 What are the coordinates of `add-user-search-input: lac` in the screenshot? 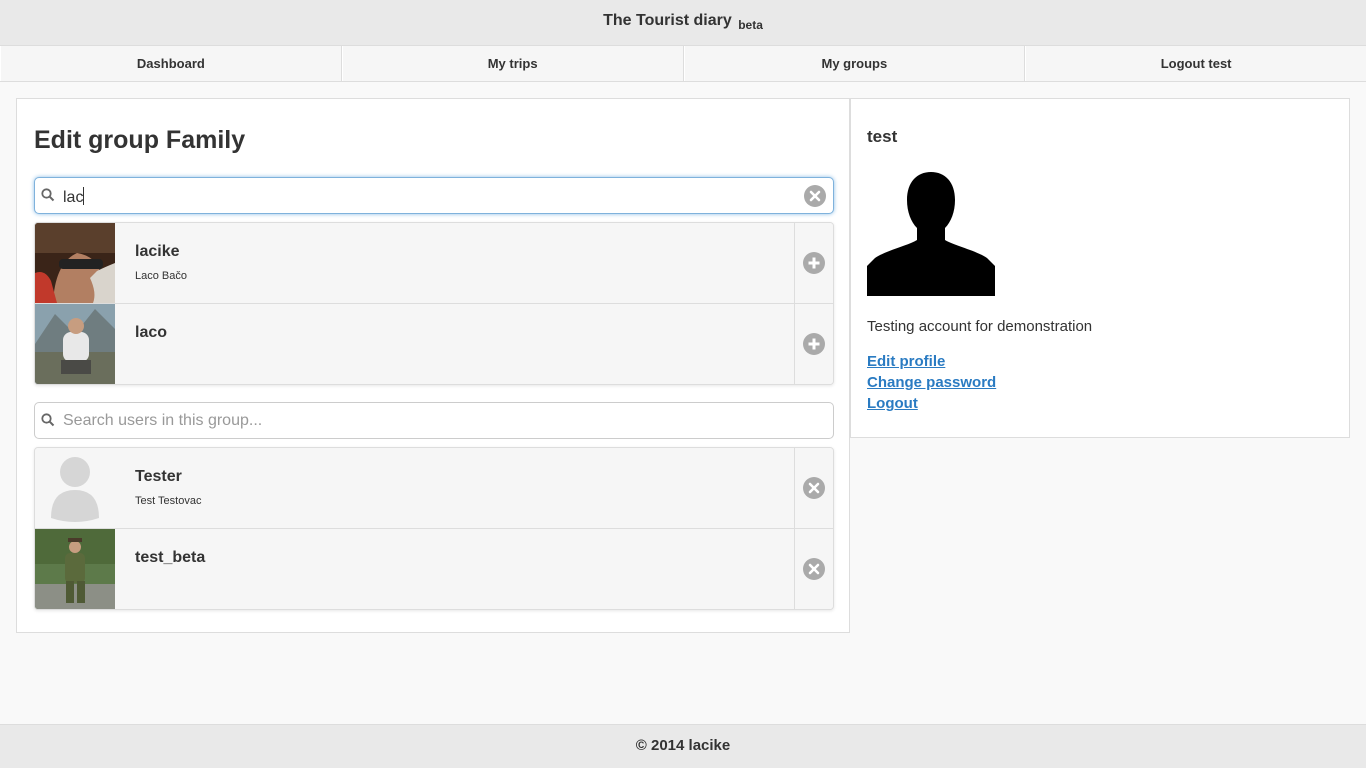 It's located at (434, 195).